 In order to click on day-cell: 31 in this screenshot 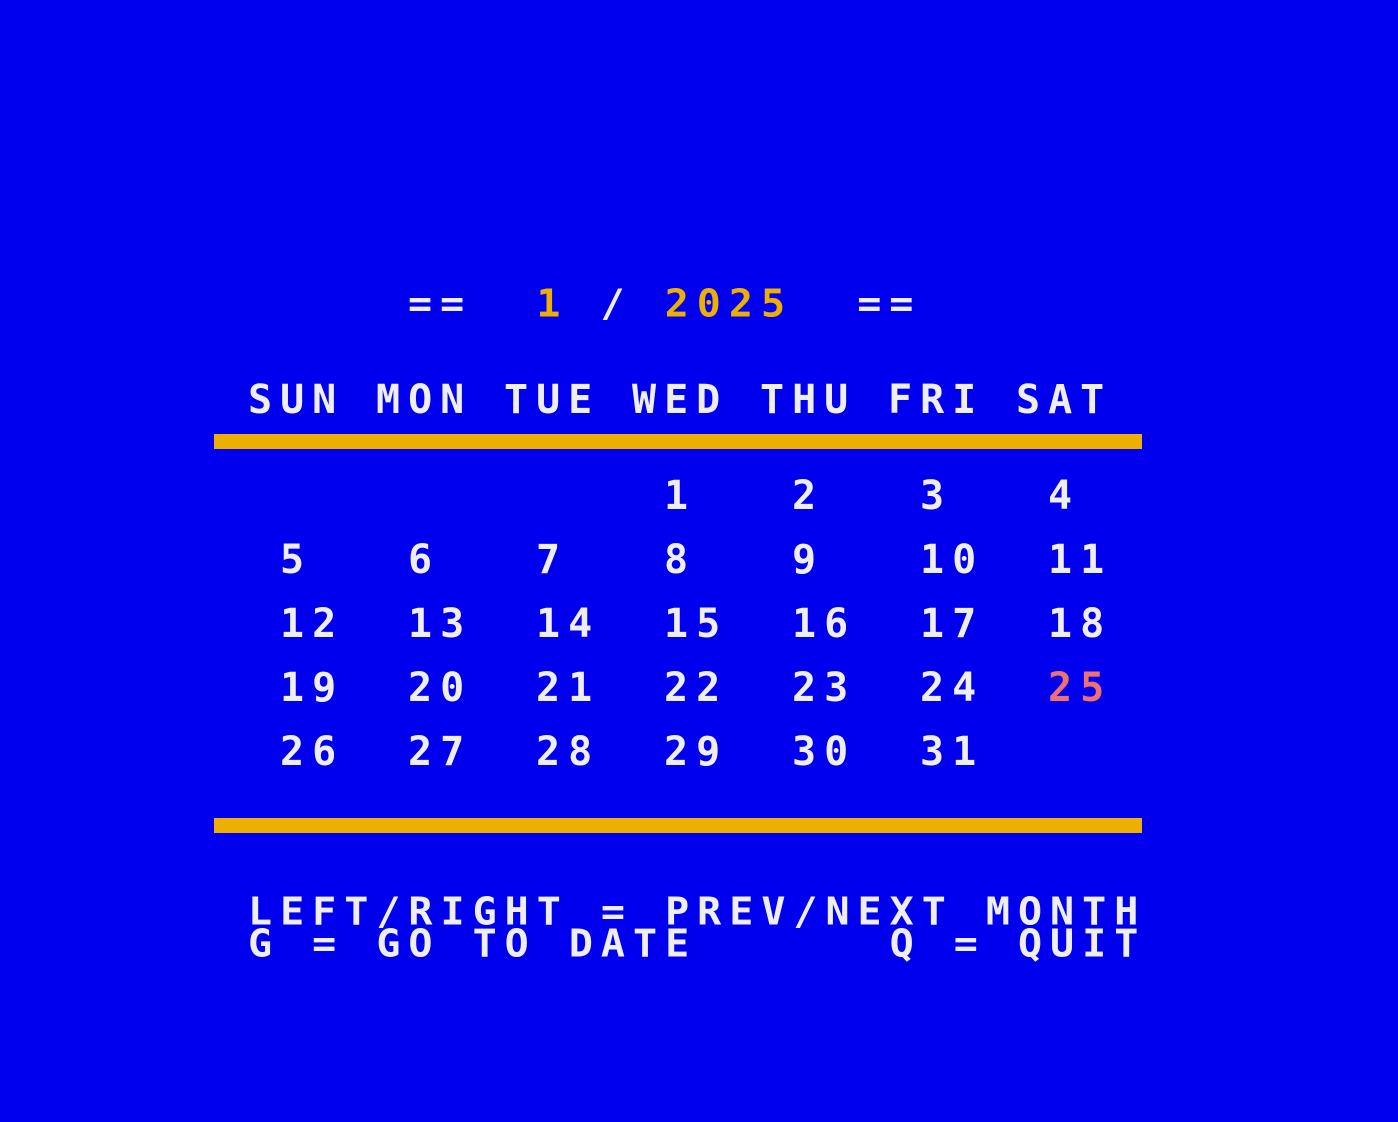, I will do `click(952, 752)`.